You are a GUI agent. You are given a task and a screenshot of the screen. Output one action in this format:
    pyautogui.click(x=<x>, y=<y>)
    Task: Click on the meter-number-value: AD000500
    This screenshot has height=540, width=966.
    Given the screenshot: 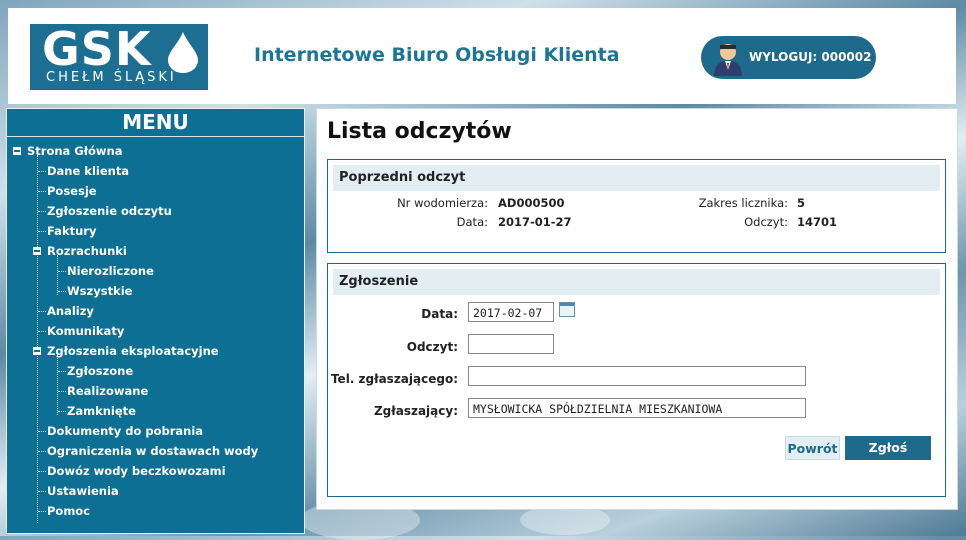 What is the action you would take?
    pyautogui.click(x=531, y=203)
    